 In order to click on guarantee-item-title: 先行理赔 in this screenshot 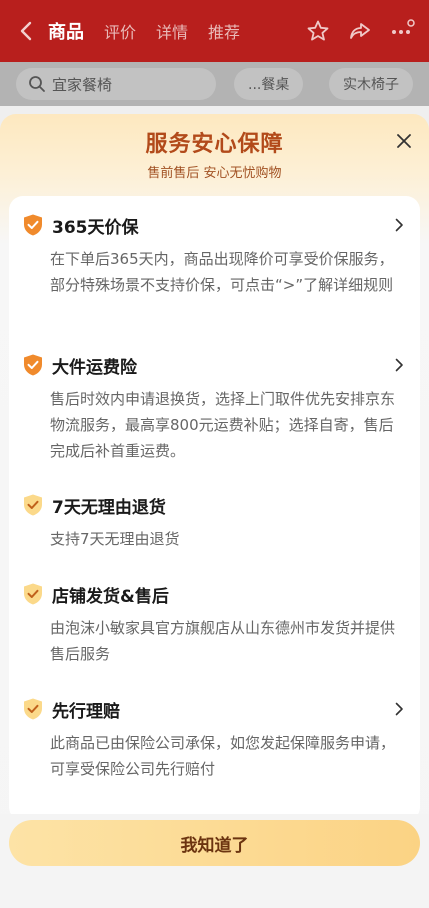, I will do `click(86, 711)`.